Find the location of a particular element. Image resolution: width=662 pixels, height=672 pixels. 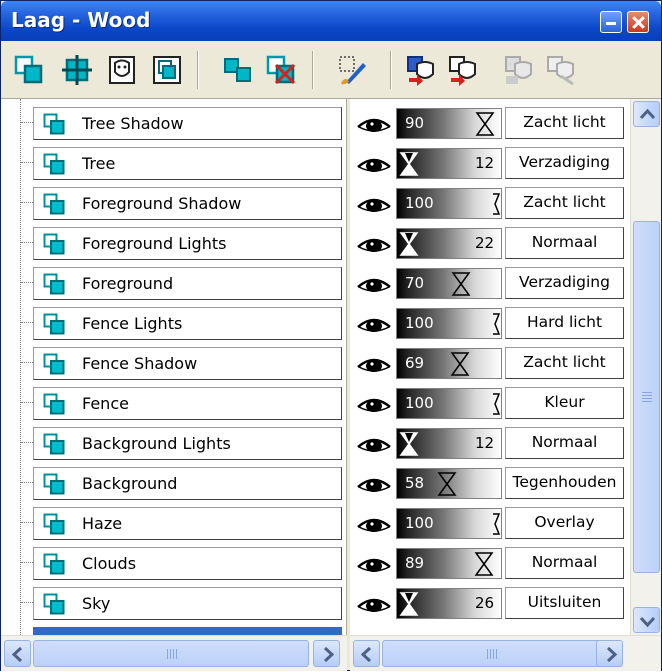

layer-button: Sky is located at coordinates (187, 603).